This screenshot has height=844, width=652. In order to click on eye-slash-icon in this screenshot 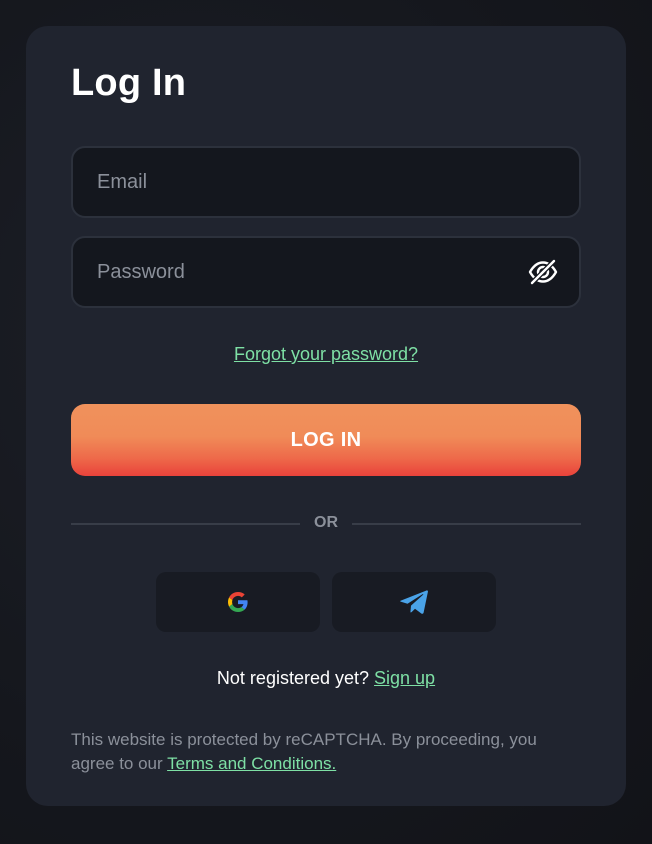, I will do `click(543, 272)`.